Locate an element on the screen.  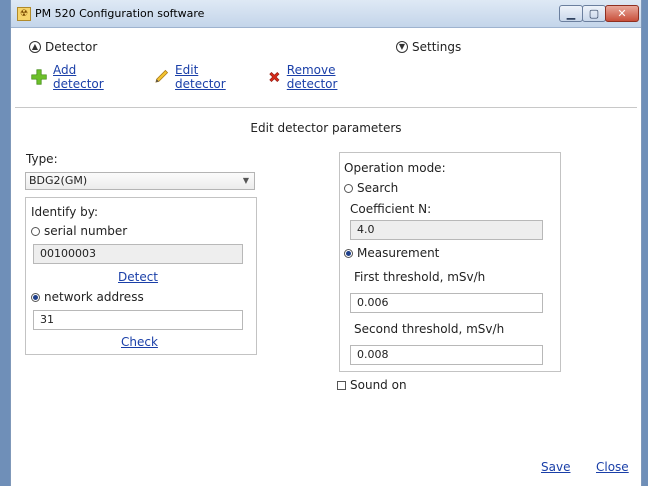
sound-checkbox-box is located at coordinates (341, 385).